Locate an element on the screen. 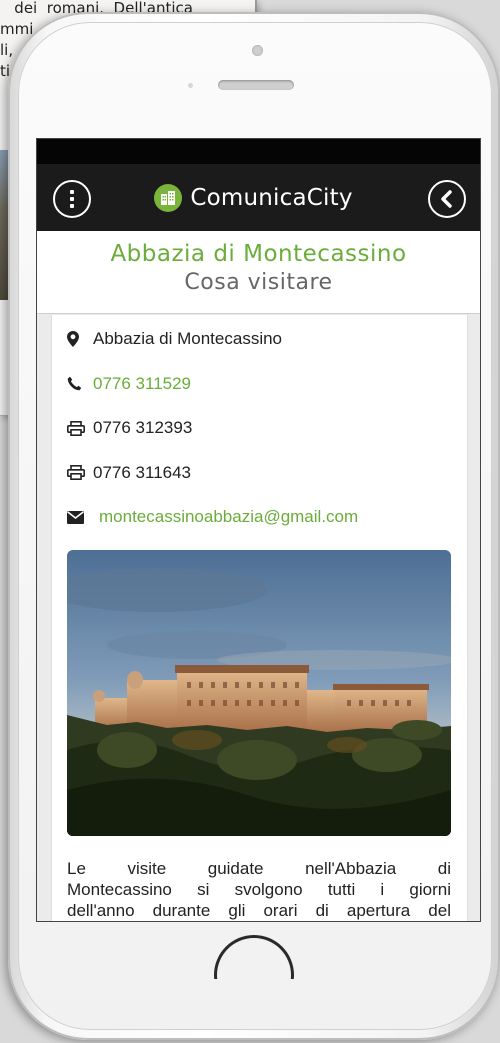 Image resolution: width=500 pixels, height=1043 pixels. vertical-dots-glyph is located at coordinates (72, 199).